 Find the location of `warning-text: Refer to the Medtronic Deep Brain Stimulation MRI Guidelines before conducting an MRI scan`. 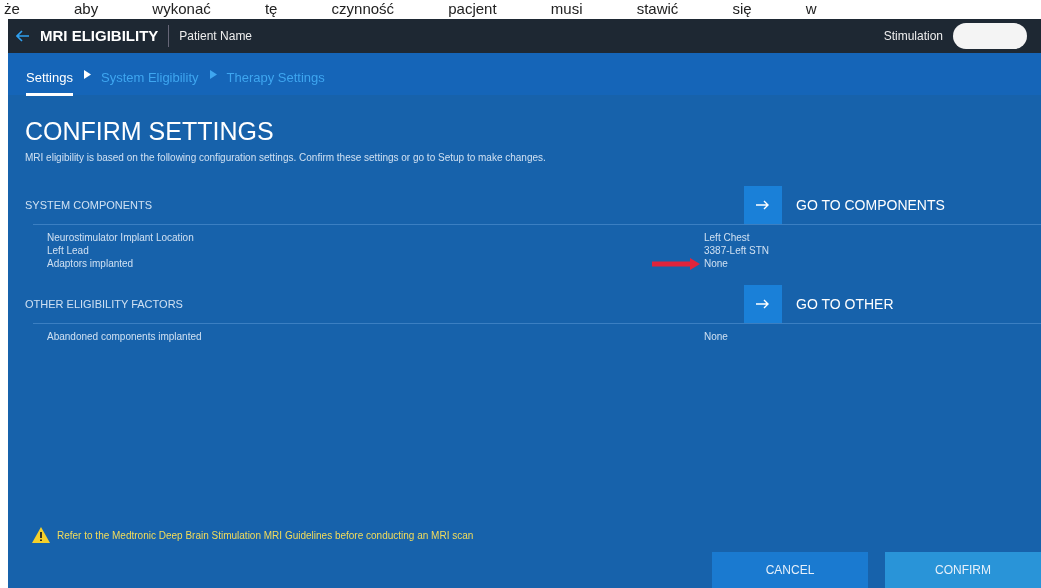

warning-text: Refer to the Medtronic Deep Brain Stimulation MRI Guidelines before conducting an MRI scan is located at coordinates (265, 535).